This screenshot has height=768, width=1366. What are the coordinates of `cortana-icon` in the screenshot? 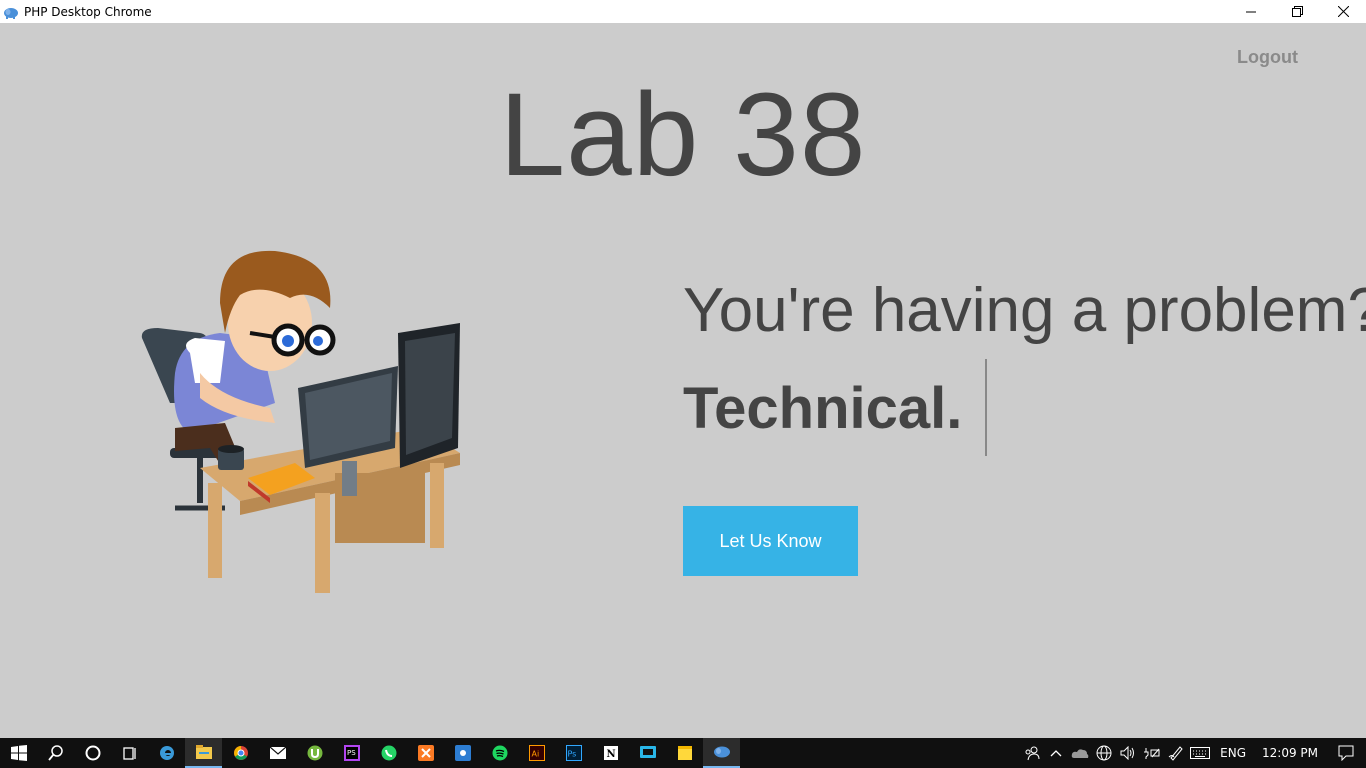 It's located at (92, 753).